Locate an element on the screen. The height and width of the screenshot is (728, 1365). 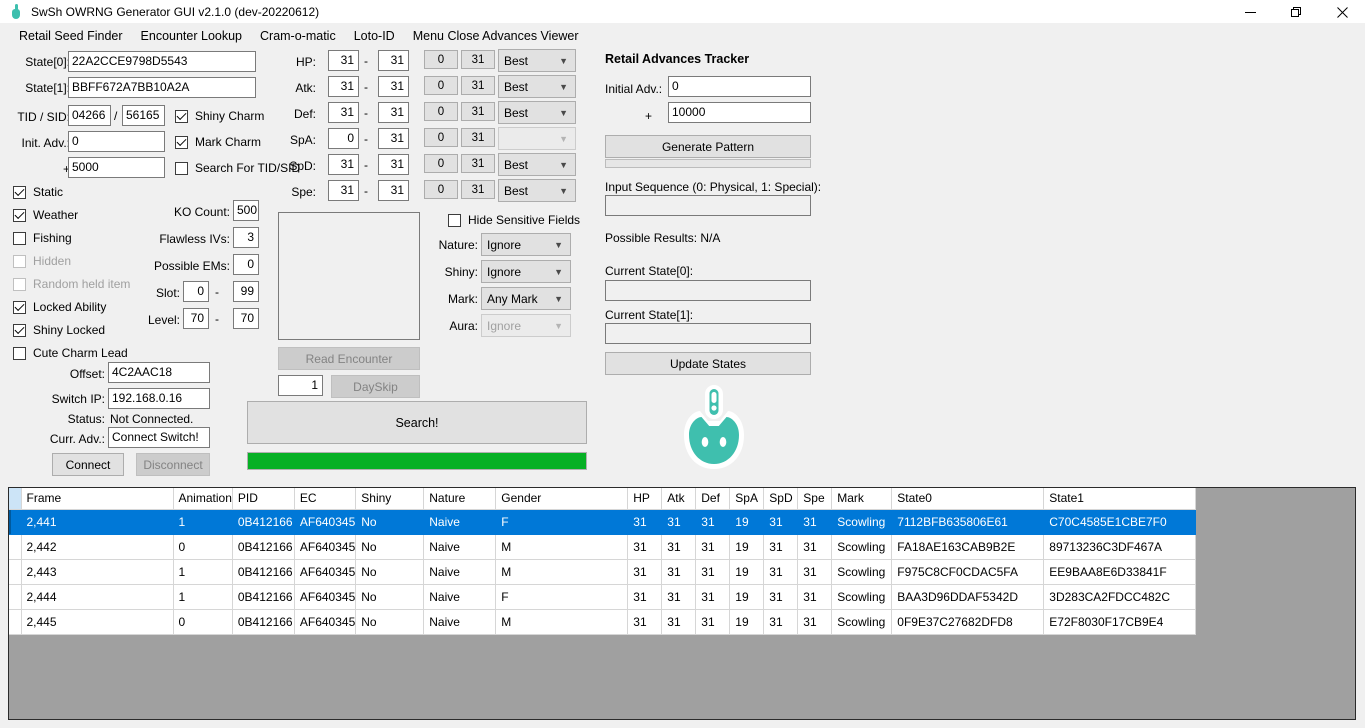
iv-def-set-max-button: 31 is located at coordinates (478, 111).